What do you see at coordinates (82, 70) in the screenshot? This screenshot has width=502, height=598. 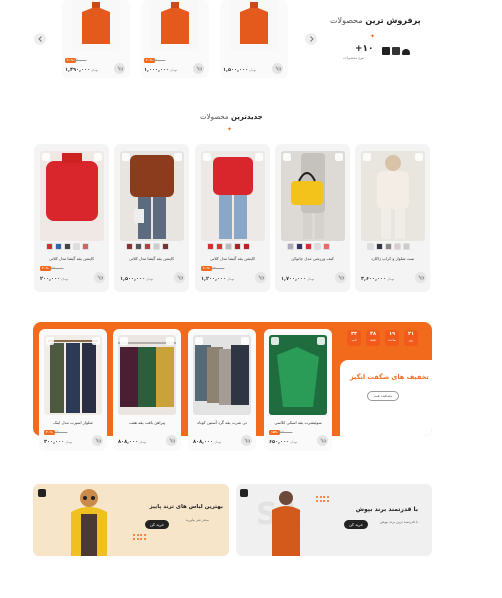 I see `product-price: ۱,۴۹۰,۰۰۰تومان` at bounding box center [82, 70].